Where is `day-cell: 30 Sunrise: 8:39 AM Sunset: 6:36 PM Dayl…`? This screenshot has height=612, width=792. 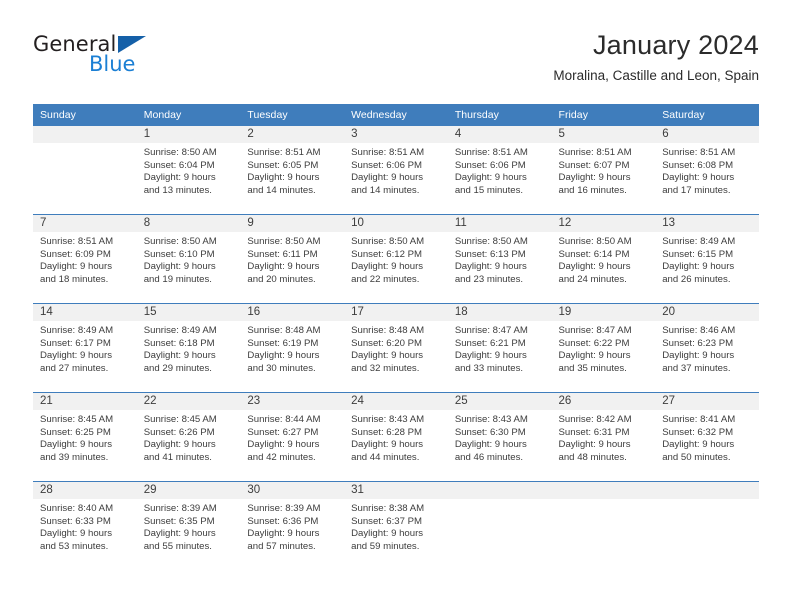
day-cell: 30 Sunrise: 8:39 AM Sunset: 6:36 PM Dayl… is located at coordinates (292, 525).